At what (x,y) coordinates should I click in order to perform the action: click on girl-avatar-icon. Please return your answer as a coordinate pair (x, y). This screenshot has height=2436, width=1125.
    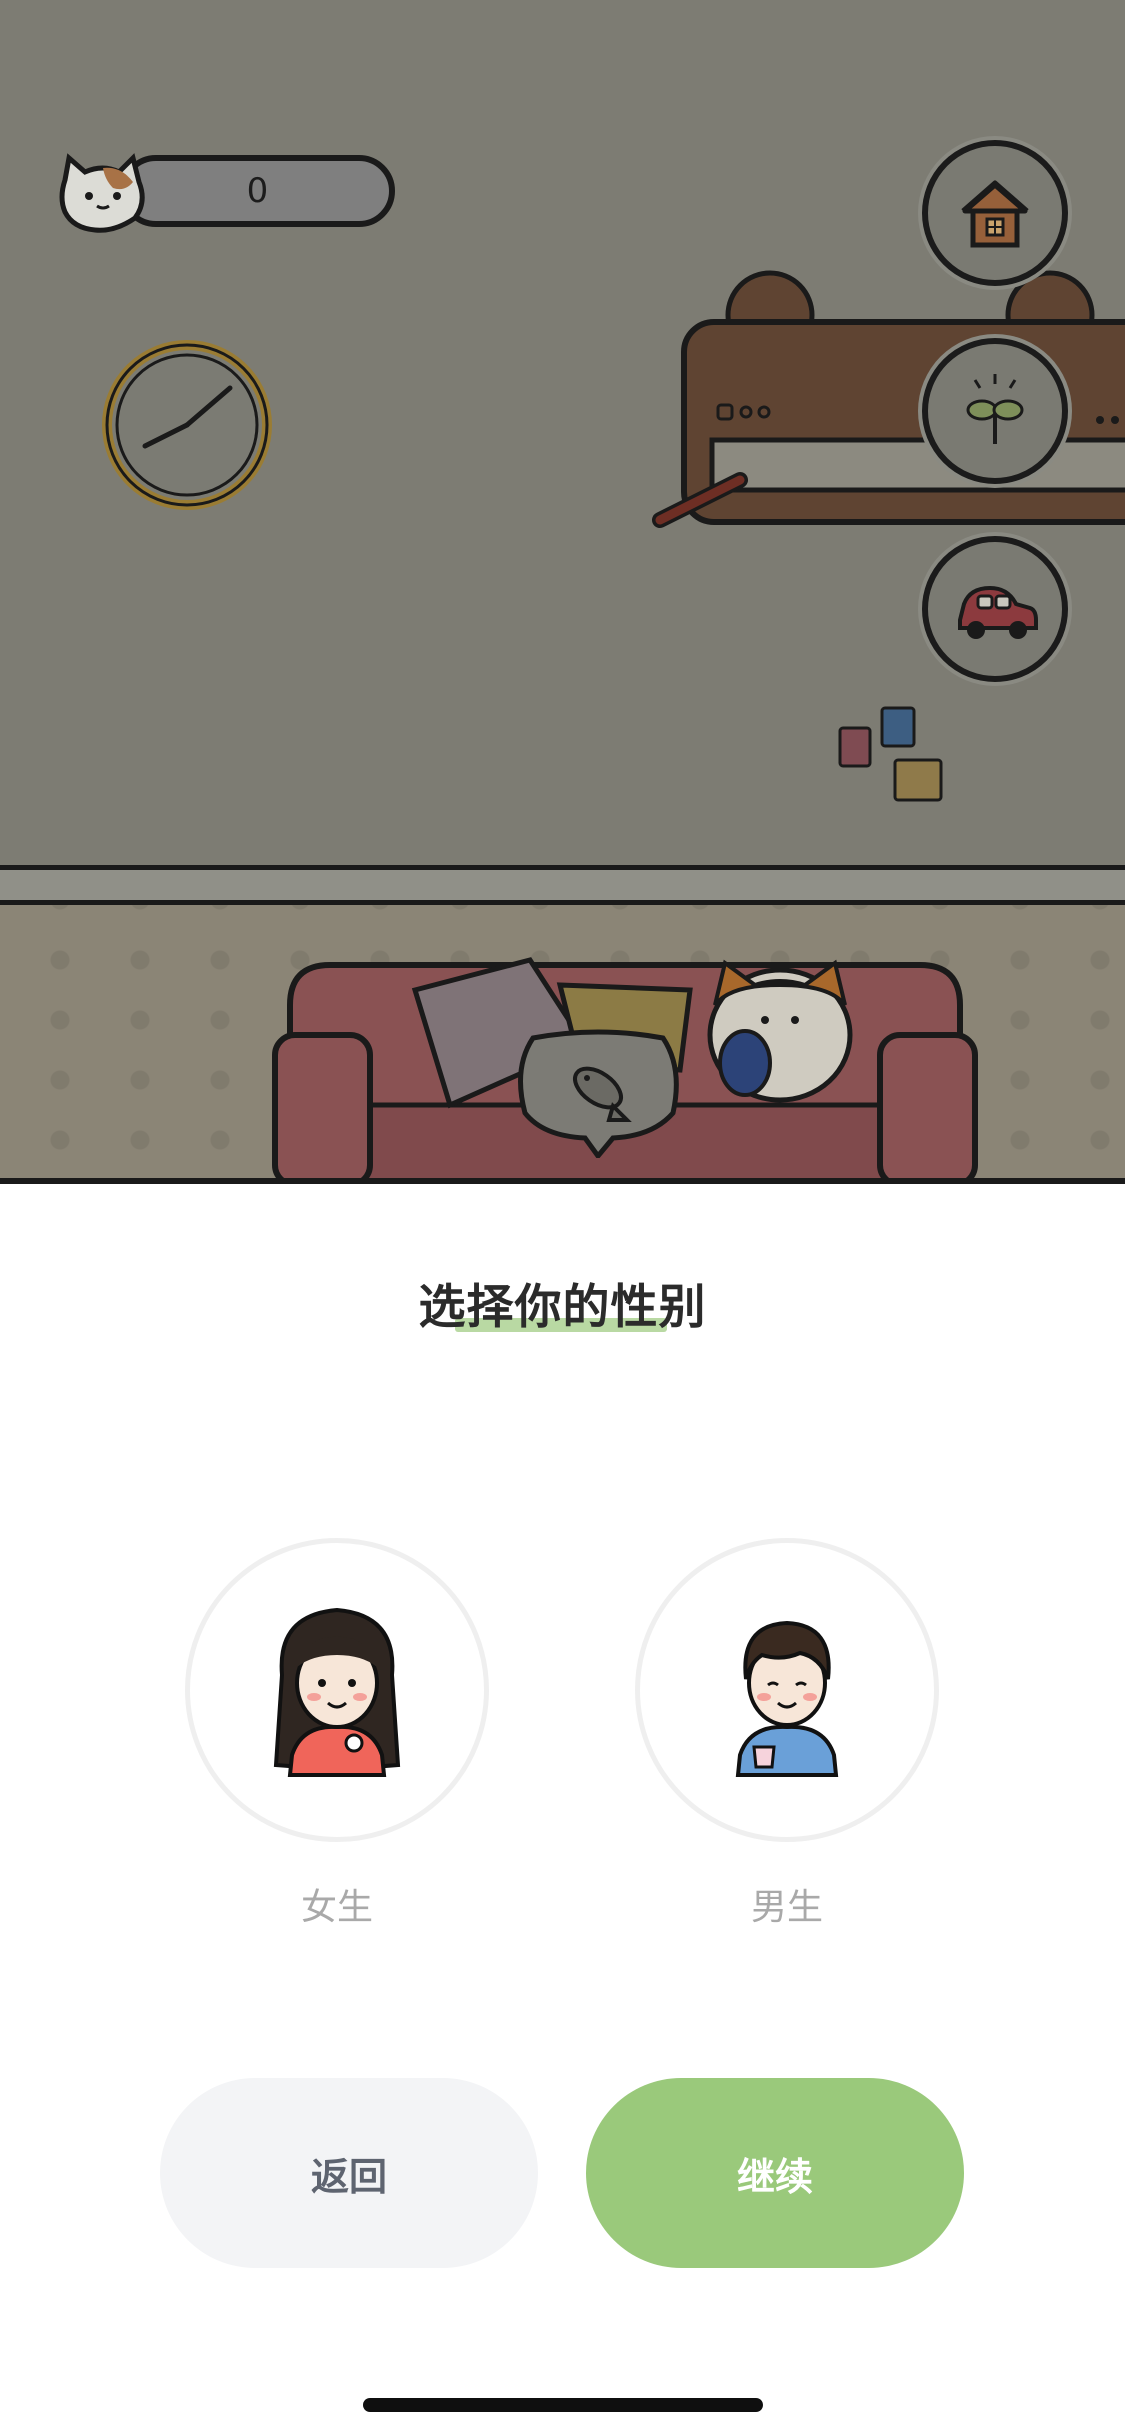
    Looking at the image, I should click on (337, 1692).